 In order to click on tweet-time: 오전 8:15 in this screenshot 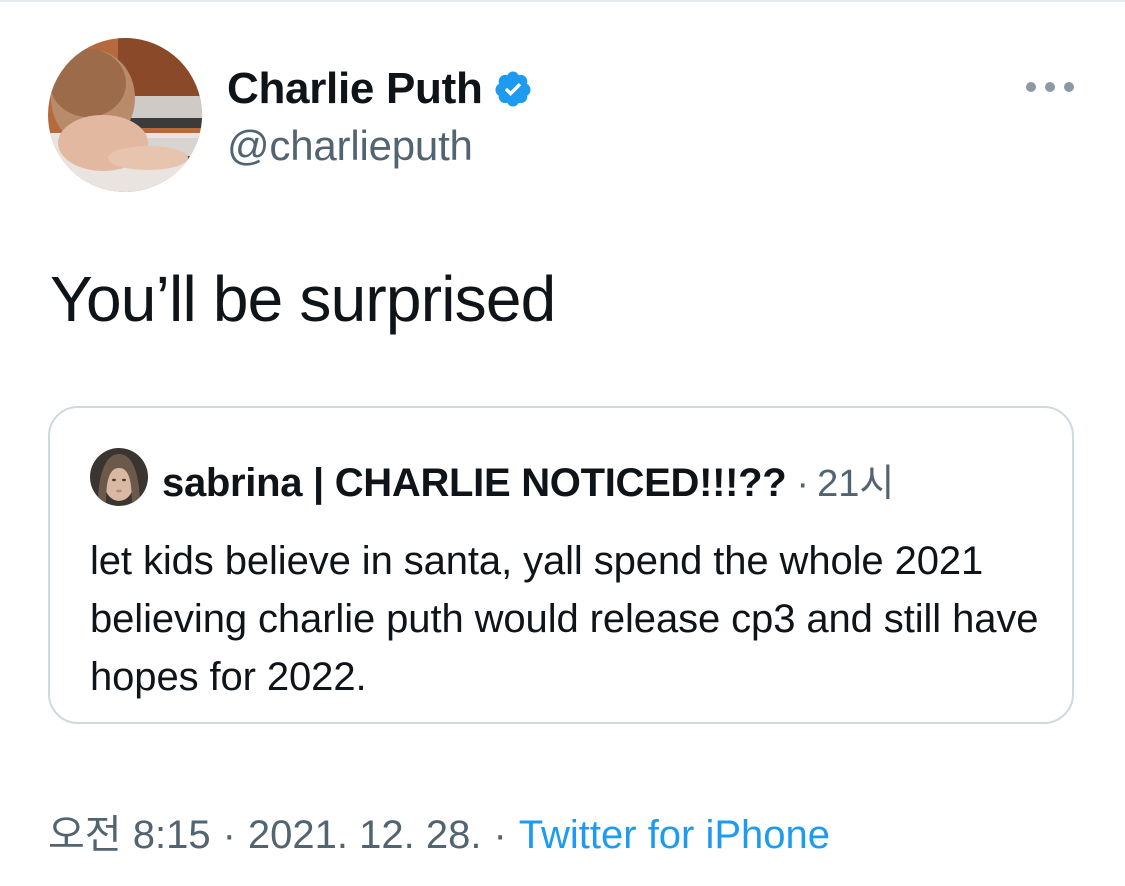, I will do `click(129, 831)`.